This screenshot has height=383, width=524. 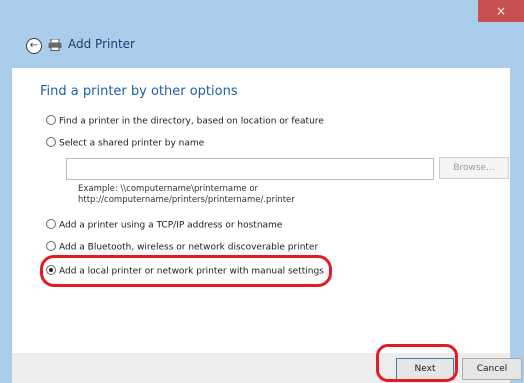 I want to click on page-heading: Find a printer by other options, so click(x=139, y=91).